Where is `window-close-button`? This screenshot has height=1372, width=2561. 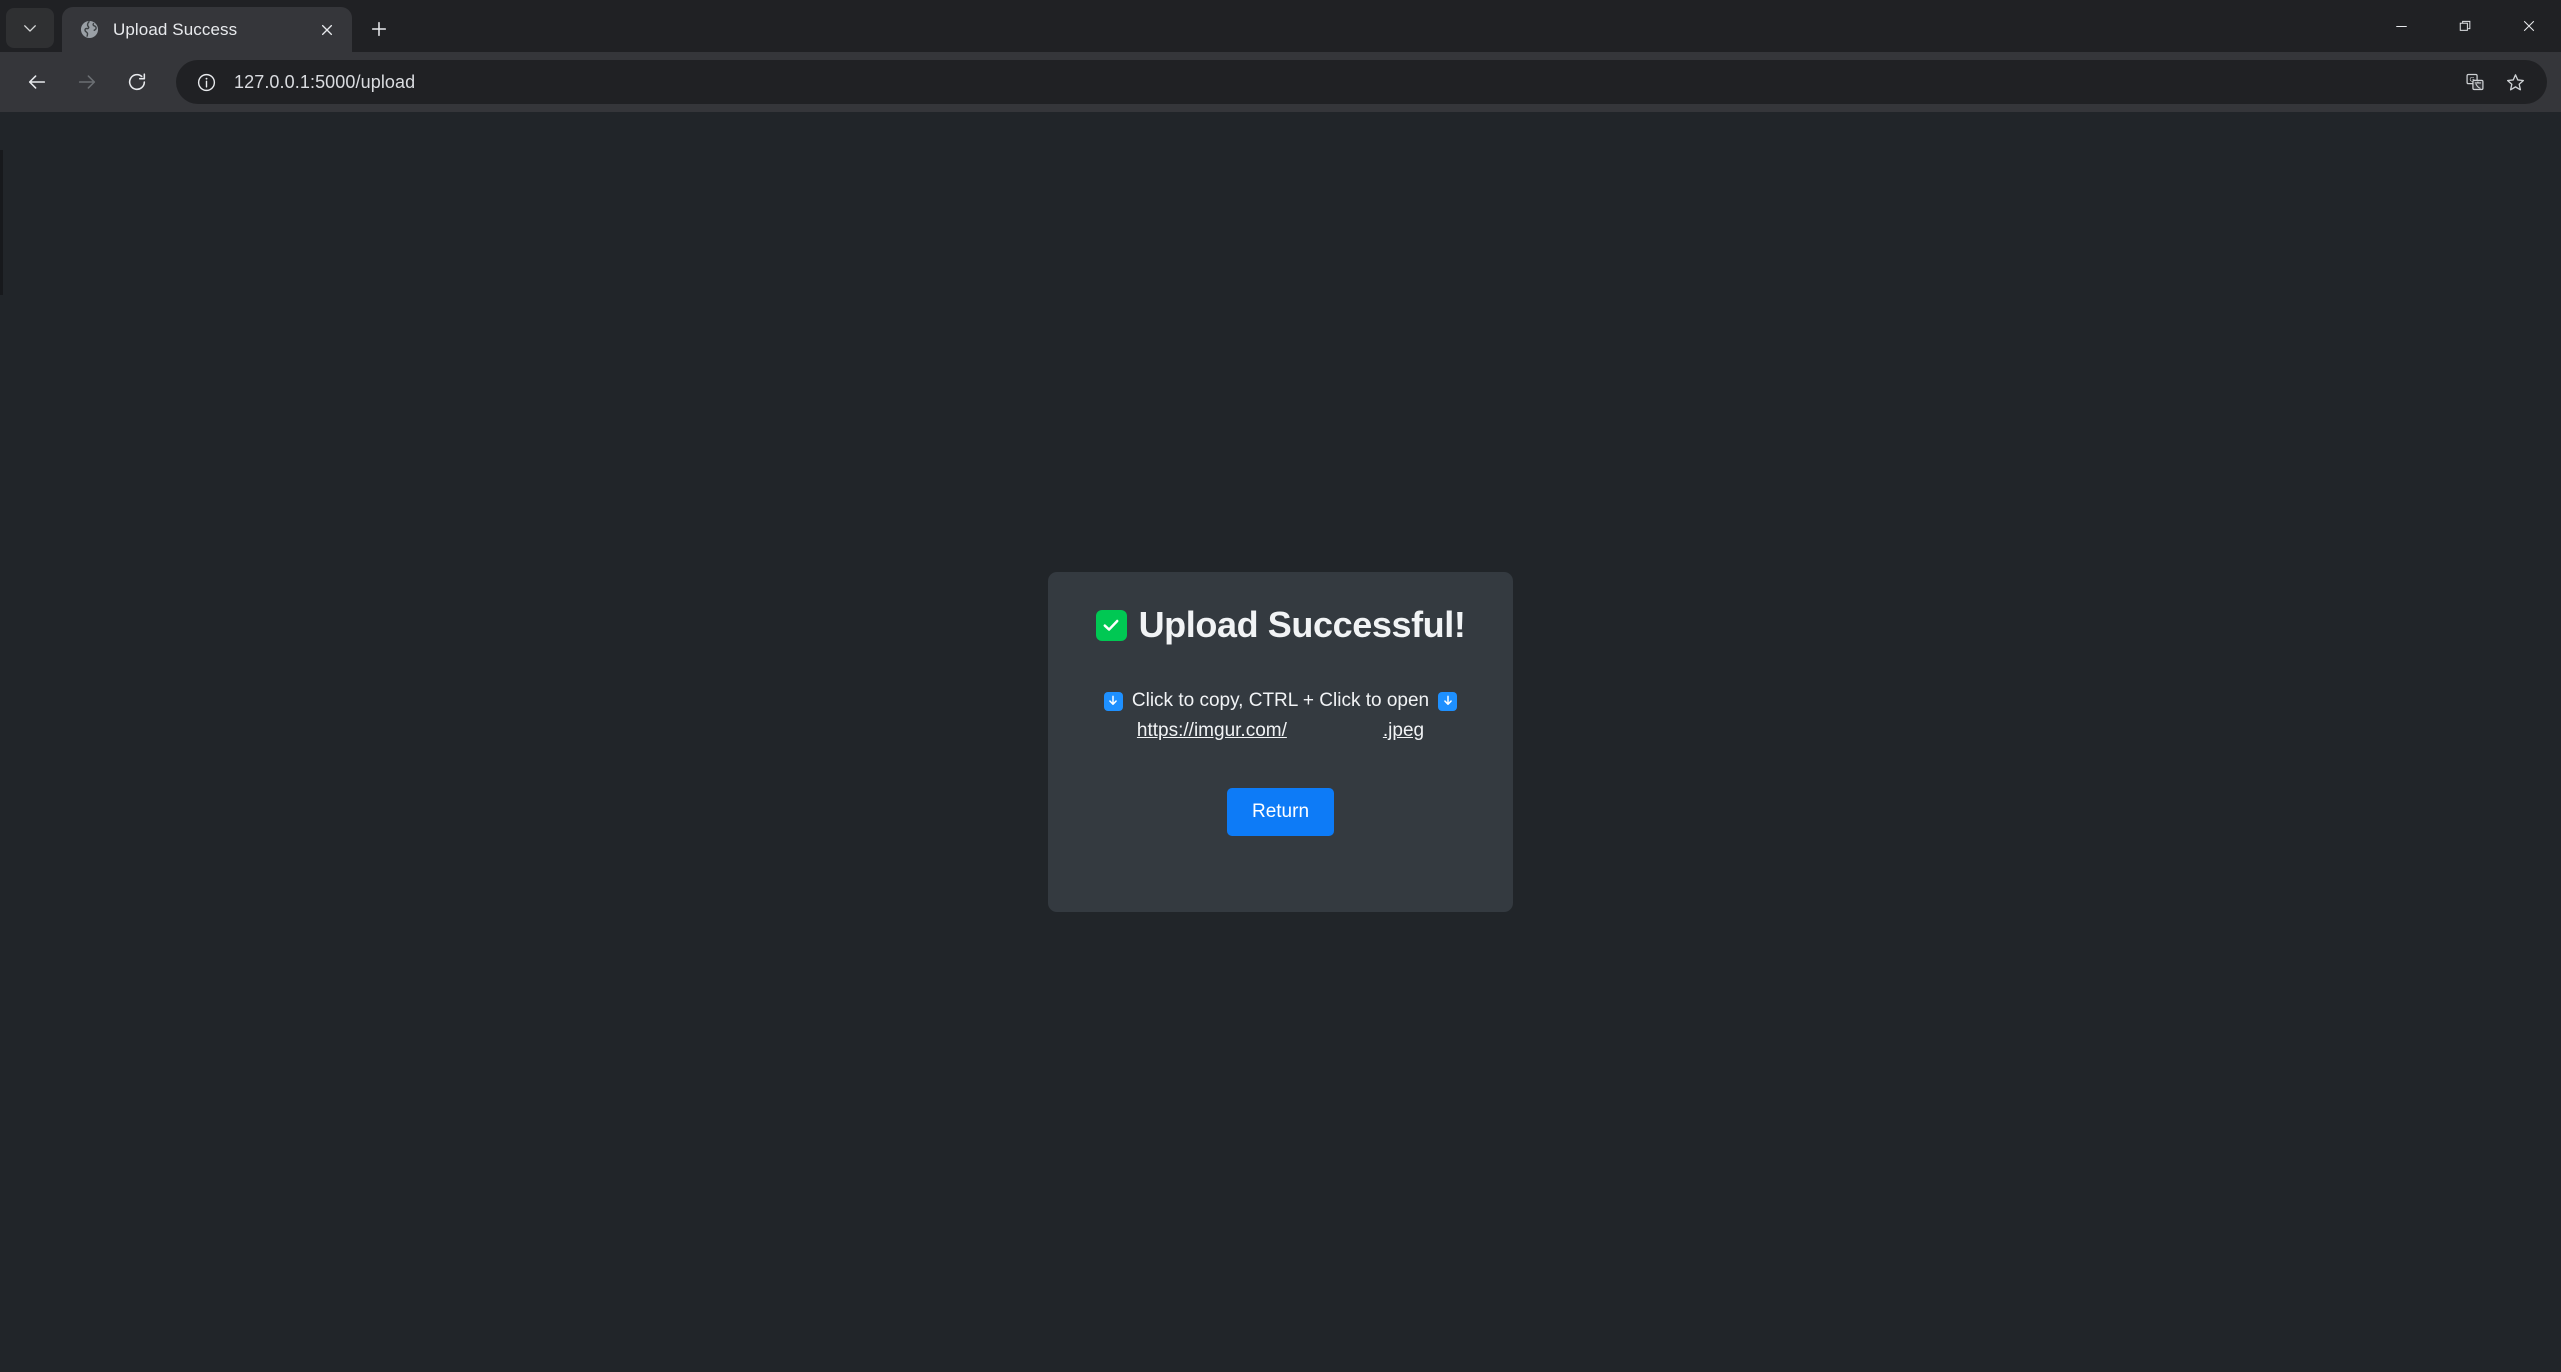
window-close-button is located at coordinates (2529, 26).